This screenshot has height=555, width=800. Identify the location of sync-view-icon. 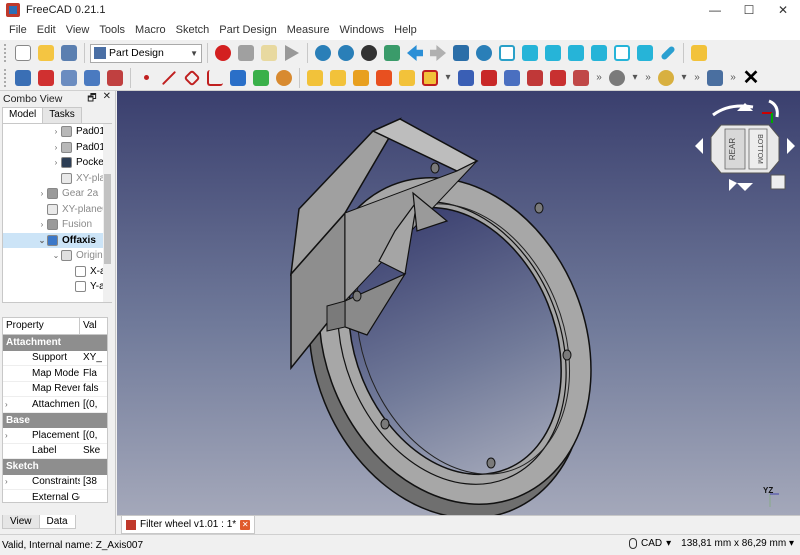
(461, 53).